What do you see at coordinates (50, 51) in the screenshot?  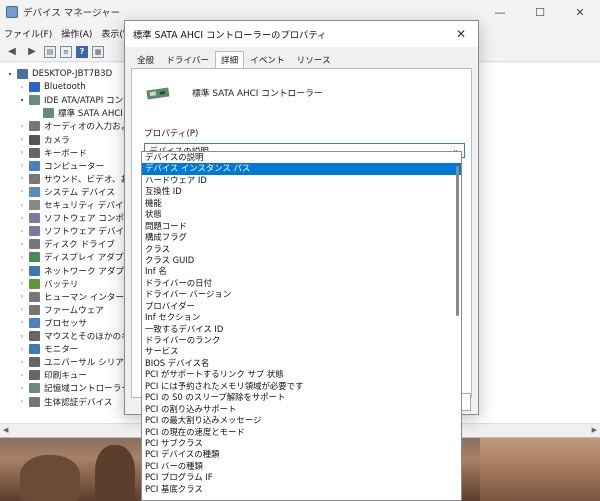 I see `properties-toolbar-icon: ▤` at bounding box center [50, 51].